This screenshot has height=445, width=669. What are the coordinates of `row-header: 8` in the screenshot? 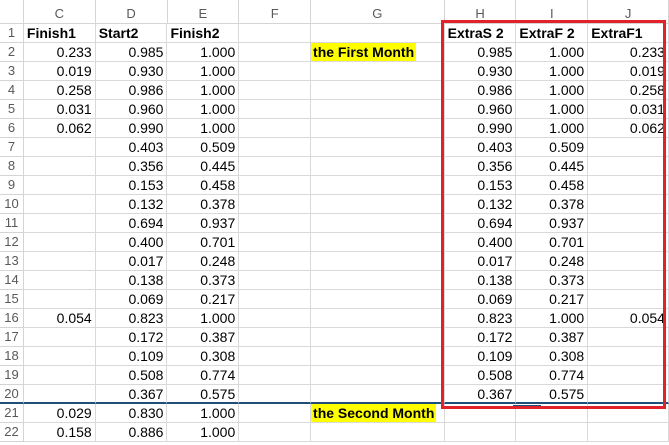 It's located at (12, 166).